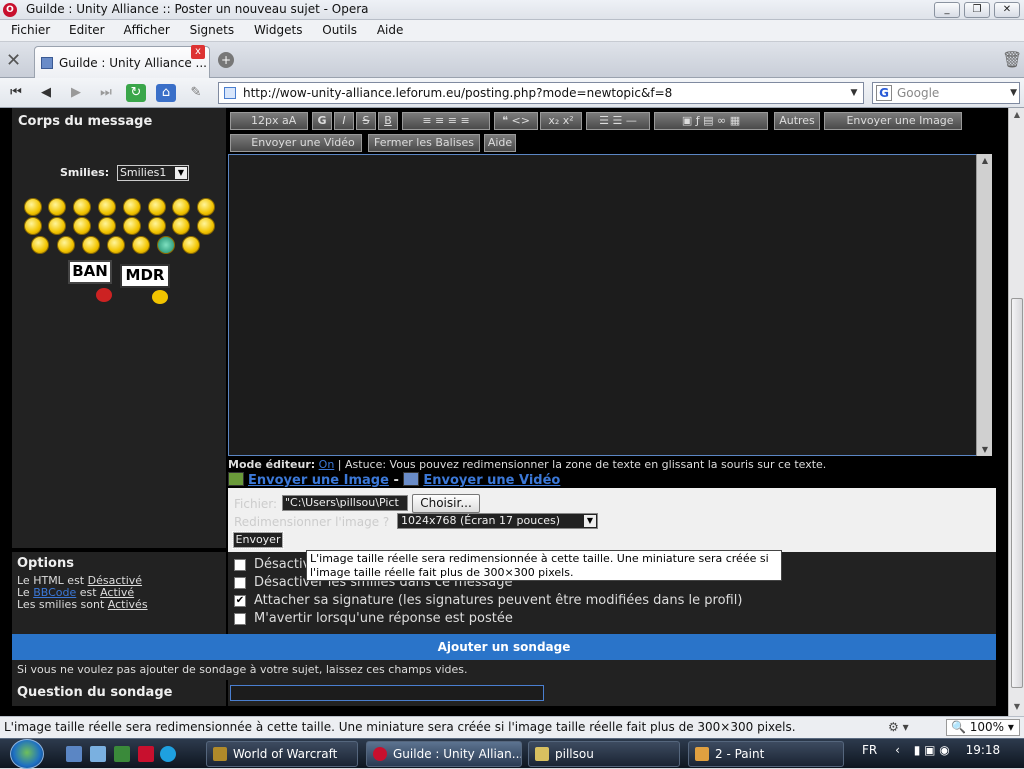 This screenshot has width=1024, height=769. Describe the element at coordinates (240, 619) in the screenshot. I see `checkbox-avertir` at that location.